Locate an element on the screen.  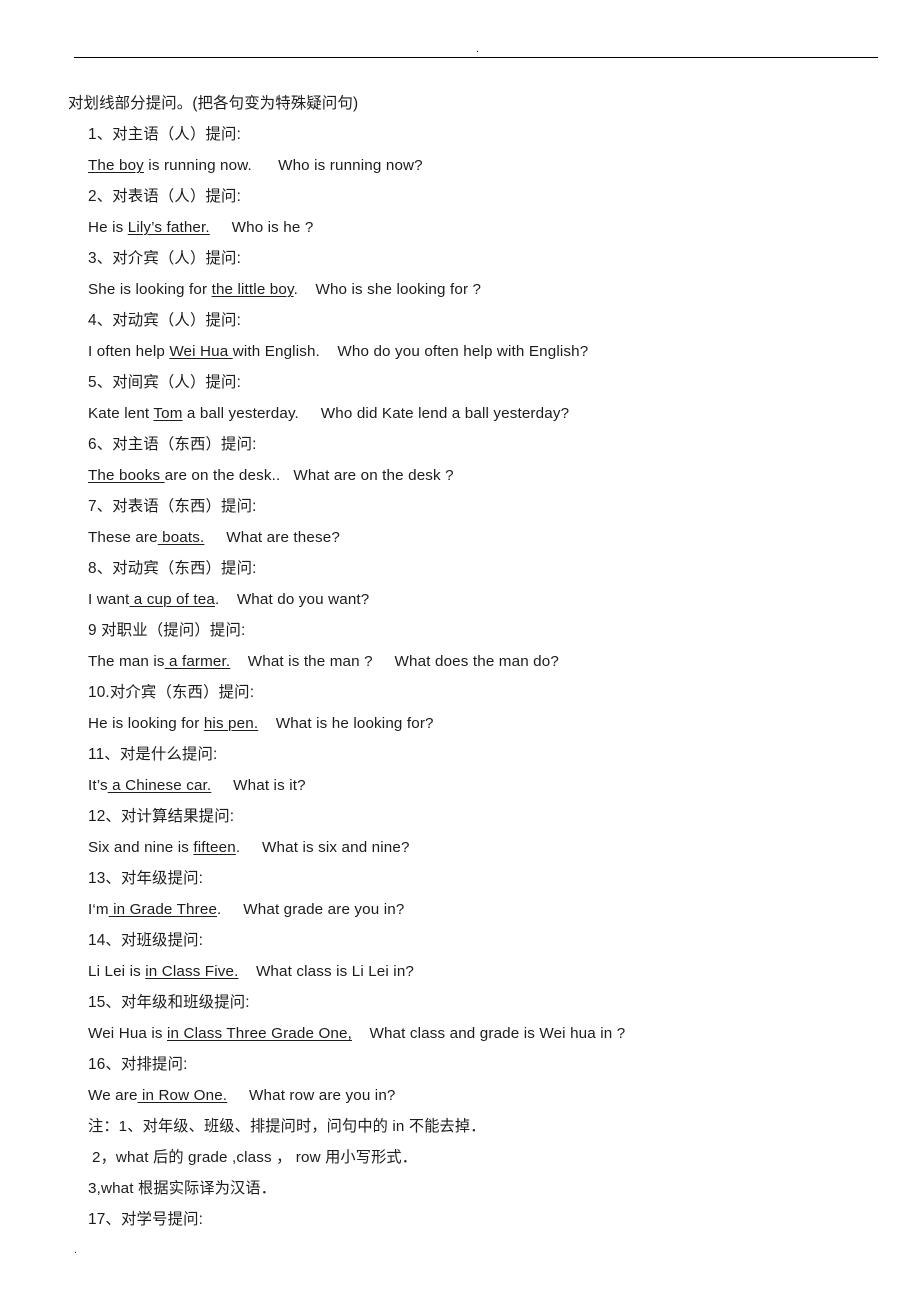
question-type-heading: 8、对动宾（东西）提问: is located at coordinates (172, 568).